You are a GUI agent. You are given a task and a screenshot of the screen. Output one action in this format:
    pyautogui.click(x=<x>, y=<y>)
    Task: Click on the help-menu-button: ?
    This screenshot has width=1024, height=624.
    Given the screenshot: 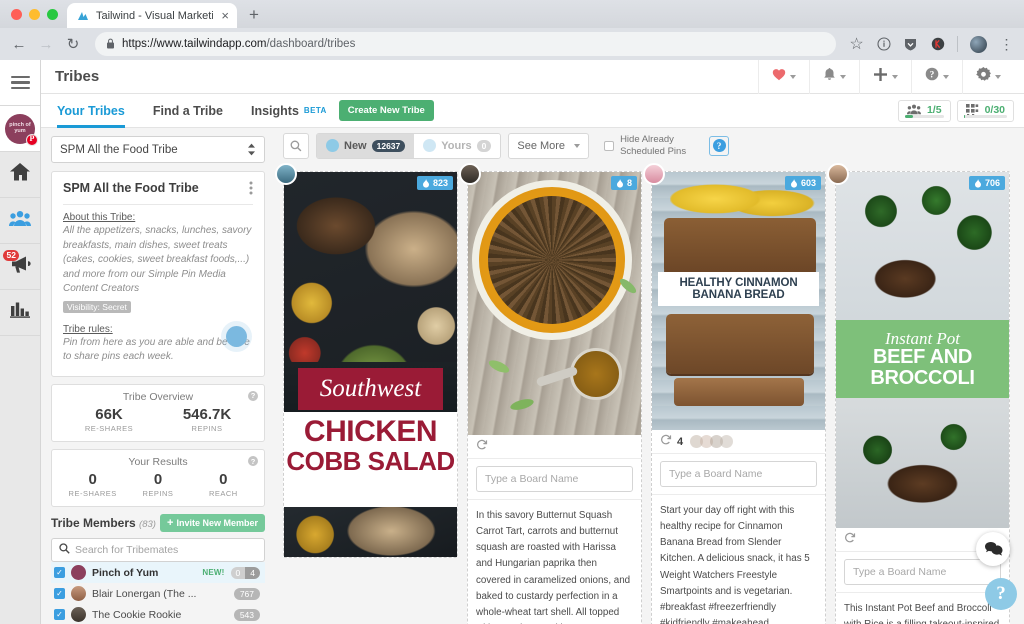 What is the action you would take?
    pyautogui.click(x=936, y=76)
    